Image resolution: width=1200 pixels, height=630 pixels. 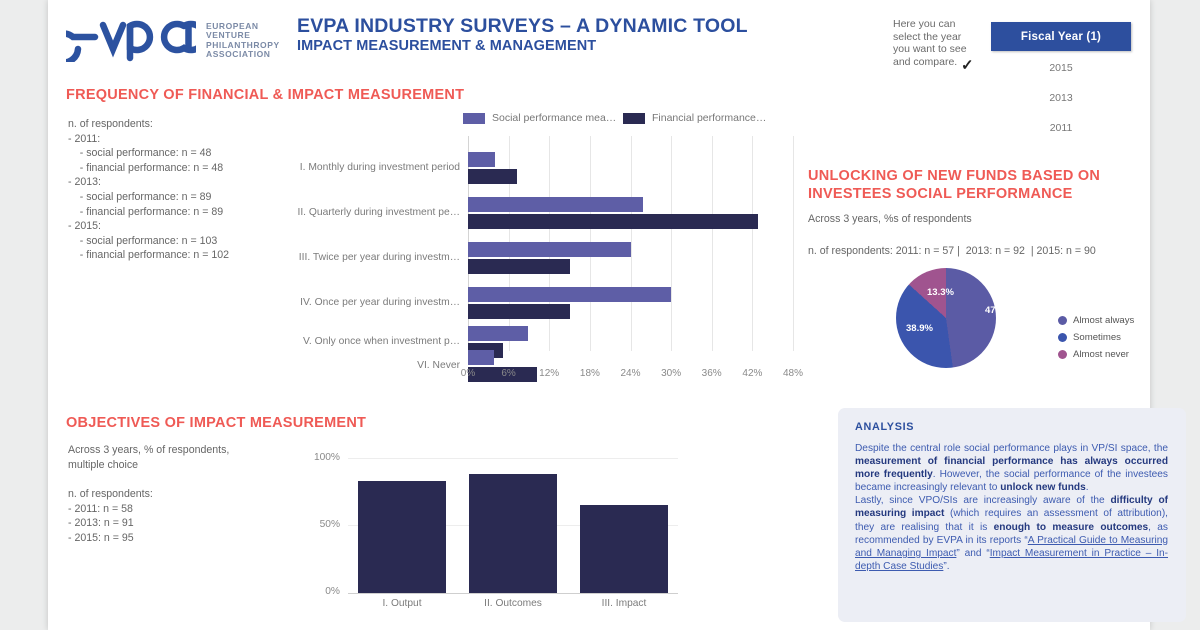 I want to click on legend-label-almost-always: Almost always, so click(x=1104, y=320).